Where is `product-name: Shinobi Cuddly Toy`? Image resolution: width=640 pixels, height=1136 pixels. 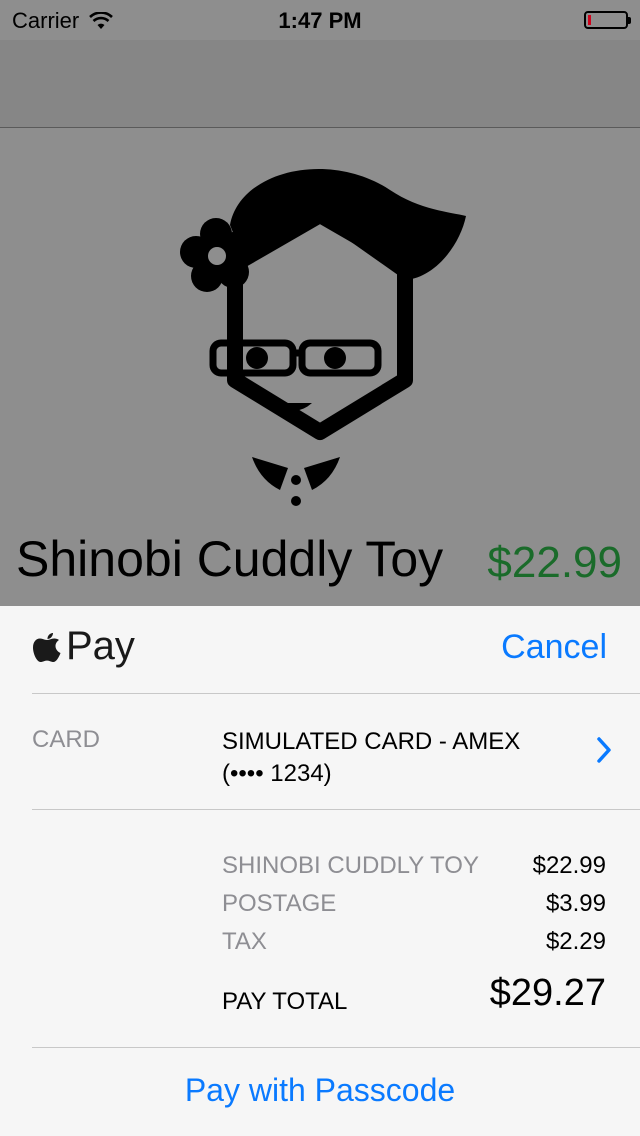 product-name: Shinobi Cuddly Toy is located at coordinates (230, 559).